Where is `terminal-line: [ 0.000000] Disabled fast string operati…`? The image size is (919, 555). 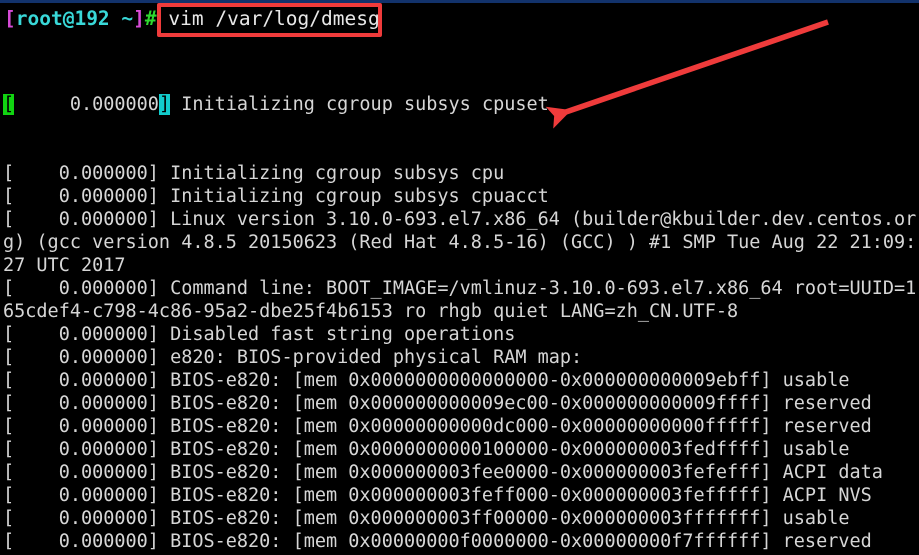 terminal-line: [ 0.000000] Disabled fast string operati… is located at coordinates (259, 334).